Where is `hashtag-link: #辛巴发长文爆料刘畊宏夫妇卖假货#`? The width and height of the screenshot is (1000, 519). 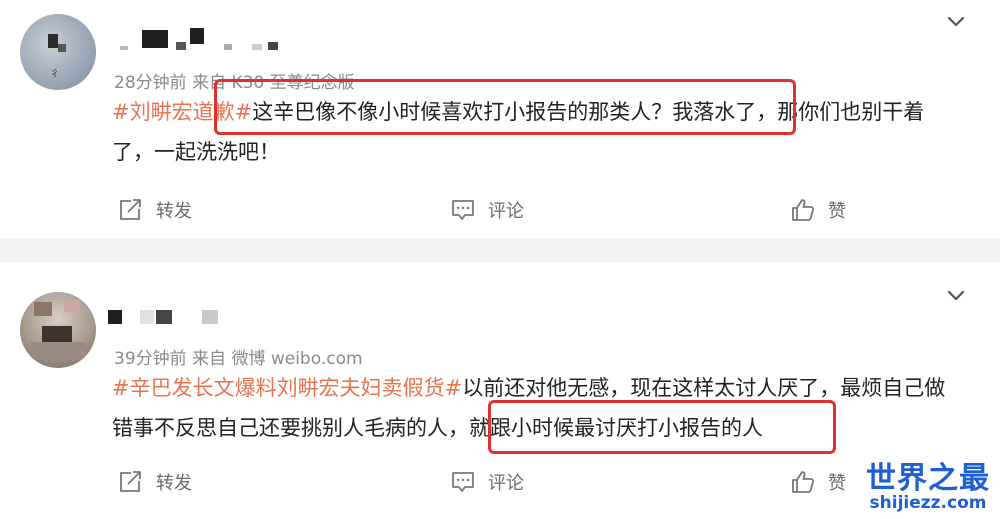 hashtag-link: #辛巴发长文爆料刘畊宏夫妇卖假货# is located at coordinates (287, 388).